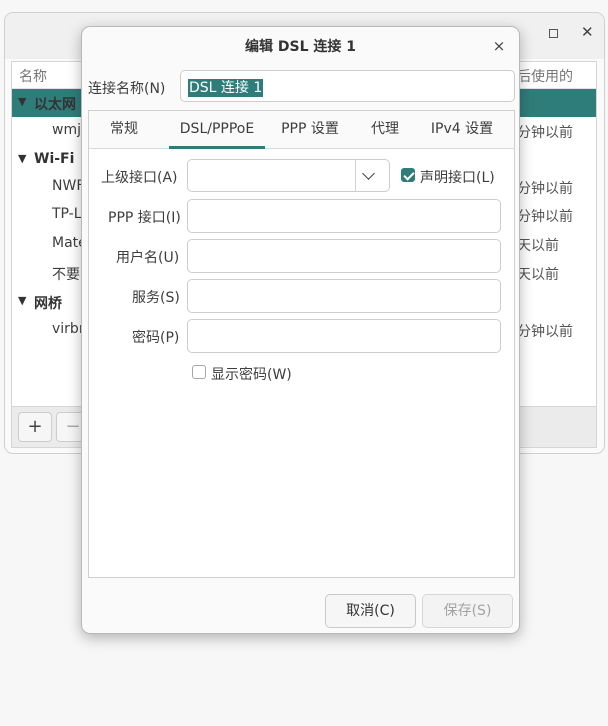 The height and width of the screenshot is (726, 608). Describe the element at coordinates (35, 427) in the screenshot. I see `add-connection-button: +` at that location.